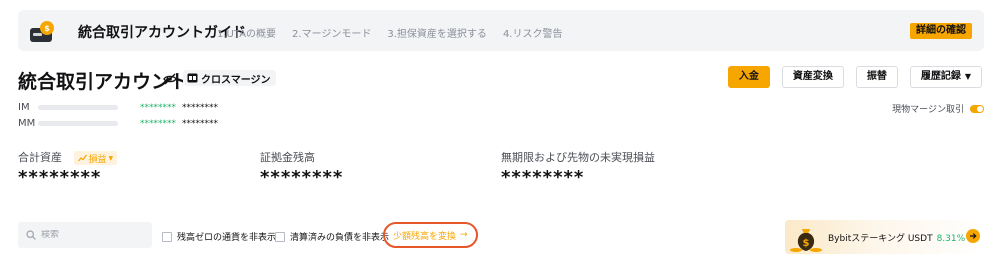 This screenshot has width=1000, height=260. I want to click on money-bag-icon: $, so click(806, 240).